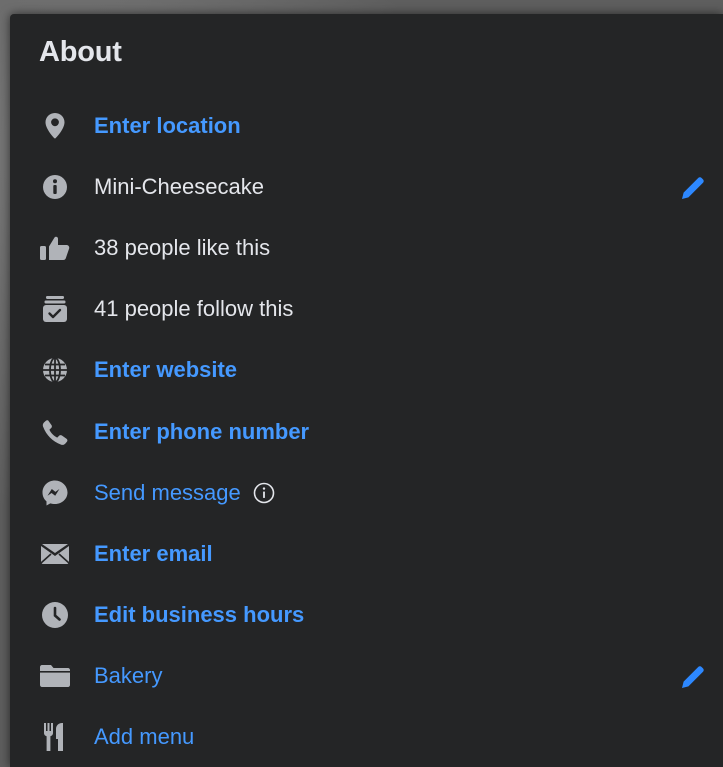 This screenshot has height=767, width=723. What do you see at coordinates (264, 493) in the screenshot?
I see `message-info-icon` at bounding box center [264, 493].